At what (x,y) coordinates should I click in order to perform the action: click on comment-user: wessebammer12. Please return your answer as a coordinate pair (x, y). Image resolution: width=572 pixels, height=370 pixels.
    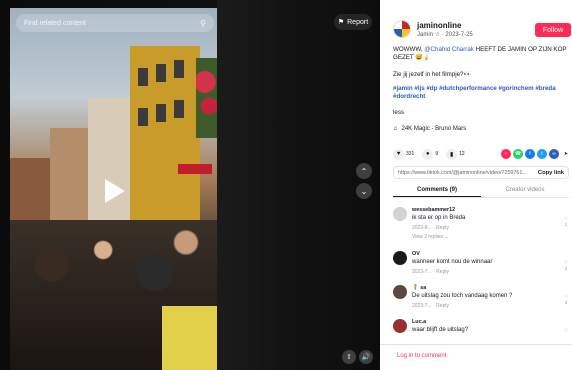
    Looking at the image, I should click on (433, 210).